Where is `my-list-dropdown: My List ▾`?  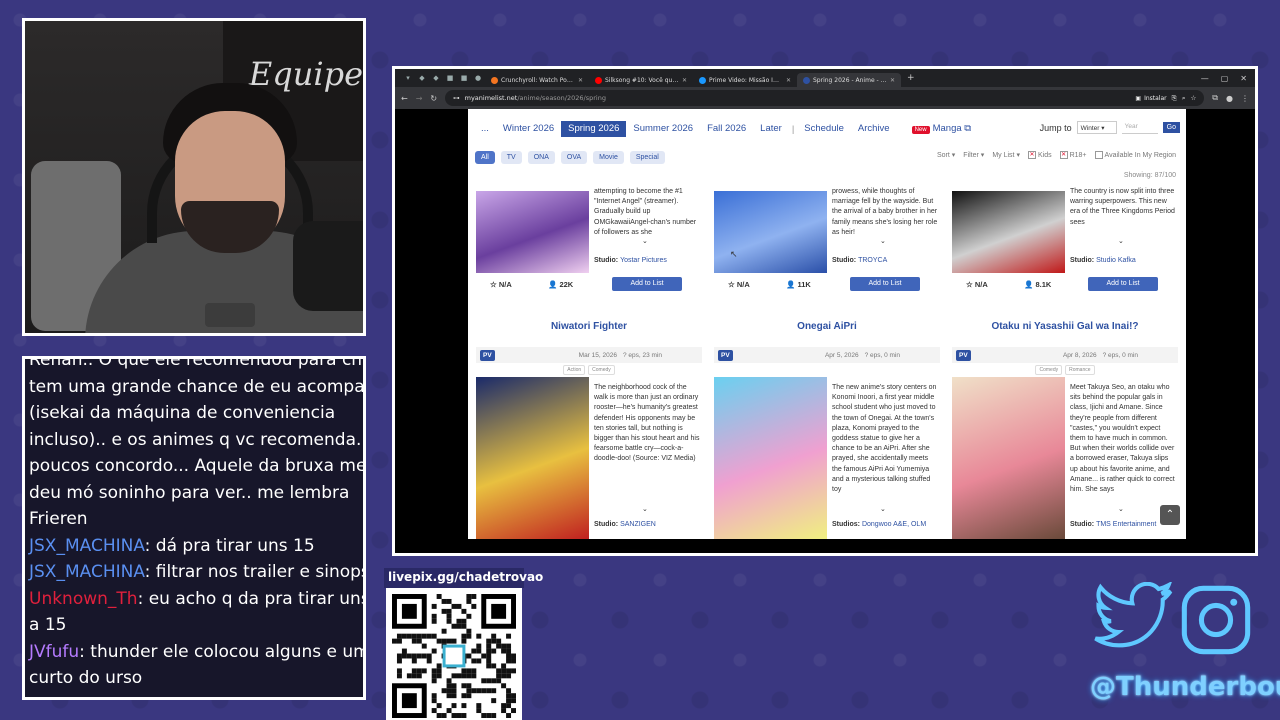 my-list-dropdown: My List ▾ is located at coordinates (1006, 155).